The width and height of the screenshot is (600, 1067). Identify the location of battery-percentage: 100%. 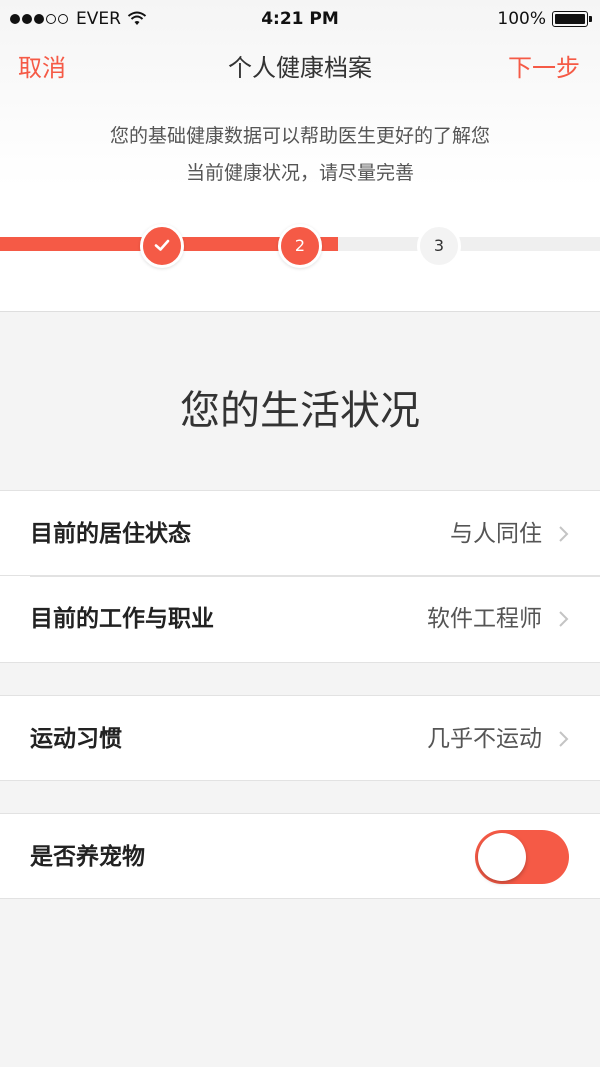
(521, 19).